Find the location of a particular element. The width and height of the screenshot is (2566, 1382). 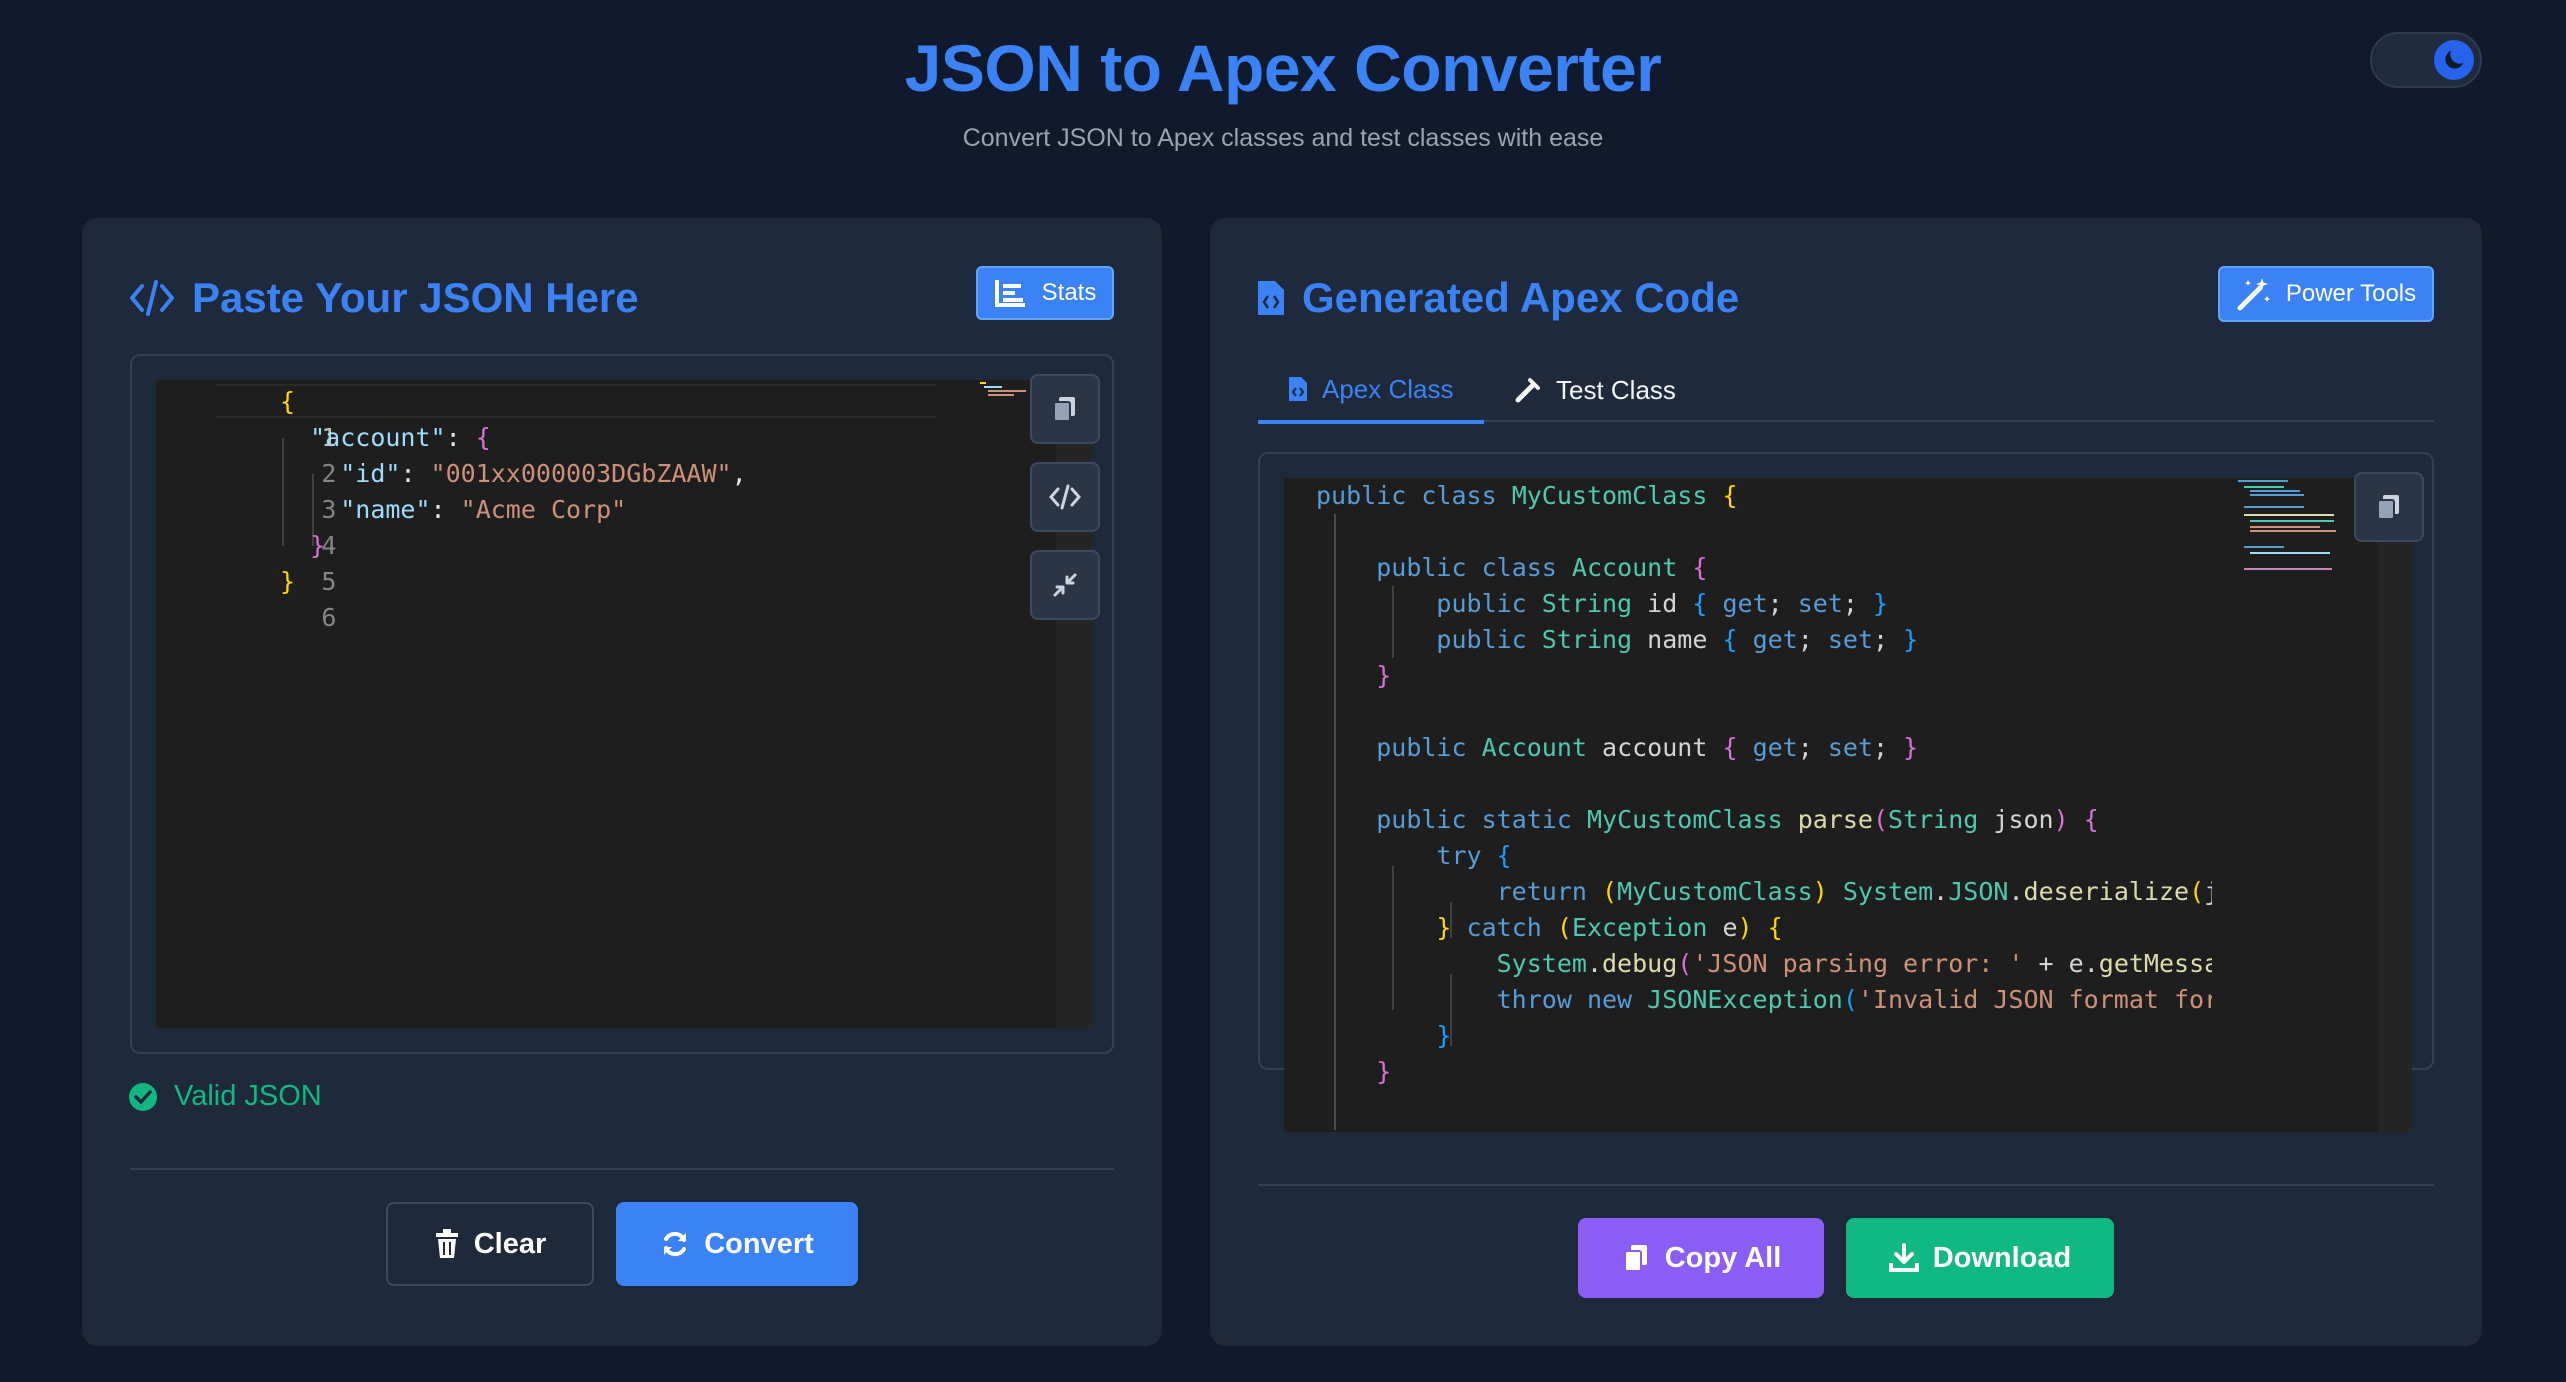

output-tabs: Apex Class Test Class is located at coordinates (1846, 391).